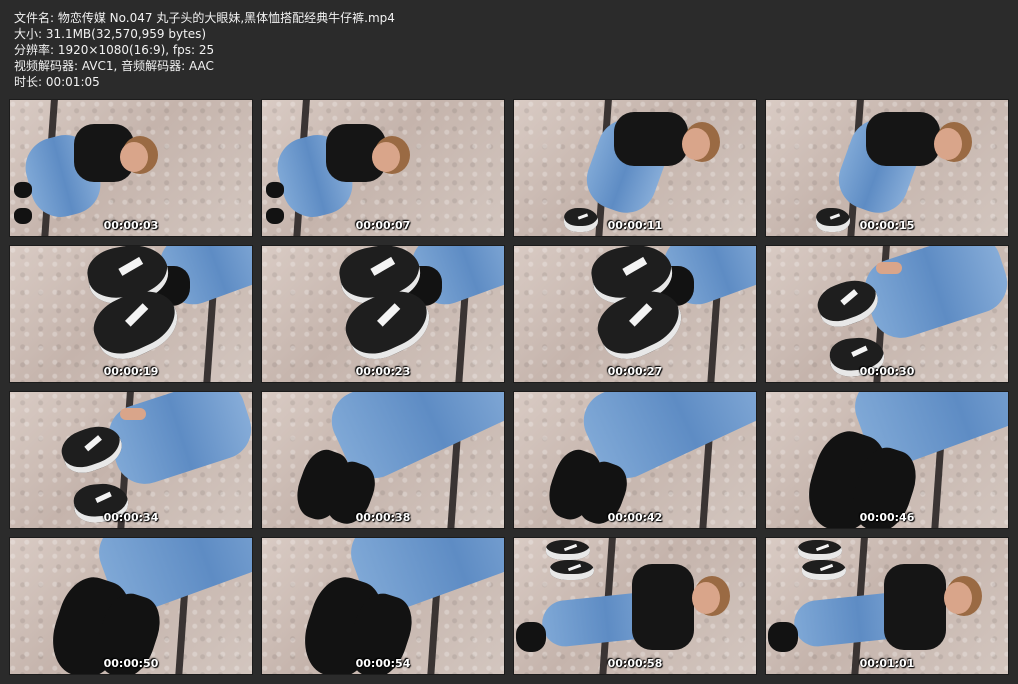 Image resolution: width=1018 pixels, height=684 pixels. Describe the element at coordinates (635, 168) in the screenshot. I see `video-thumbnail: 00:00:11` at that location.